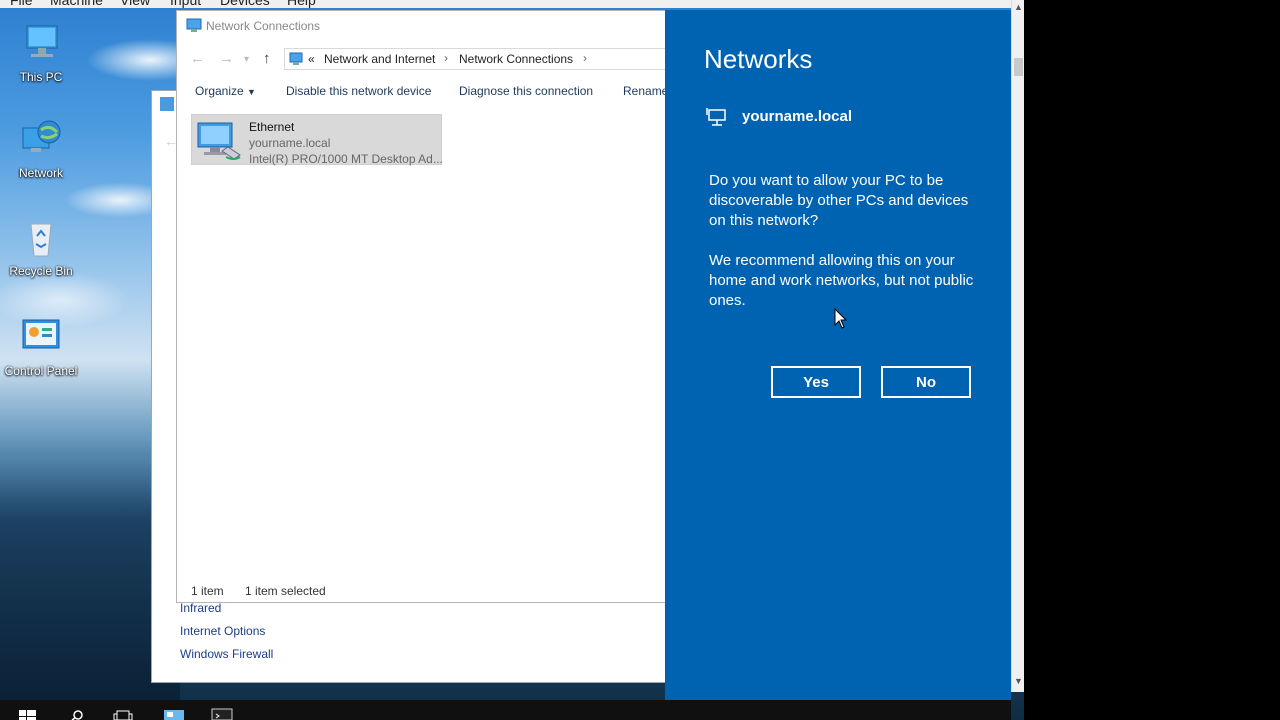 The width and height of the screenshot is (1280, 720). Describe the element at coordinates (226, 58) in the screenshot. I see `forward-arrow-icon: →` at that location.